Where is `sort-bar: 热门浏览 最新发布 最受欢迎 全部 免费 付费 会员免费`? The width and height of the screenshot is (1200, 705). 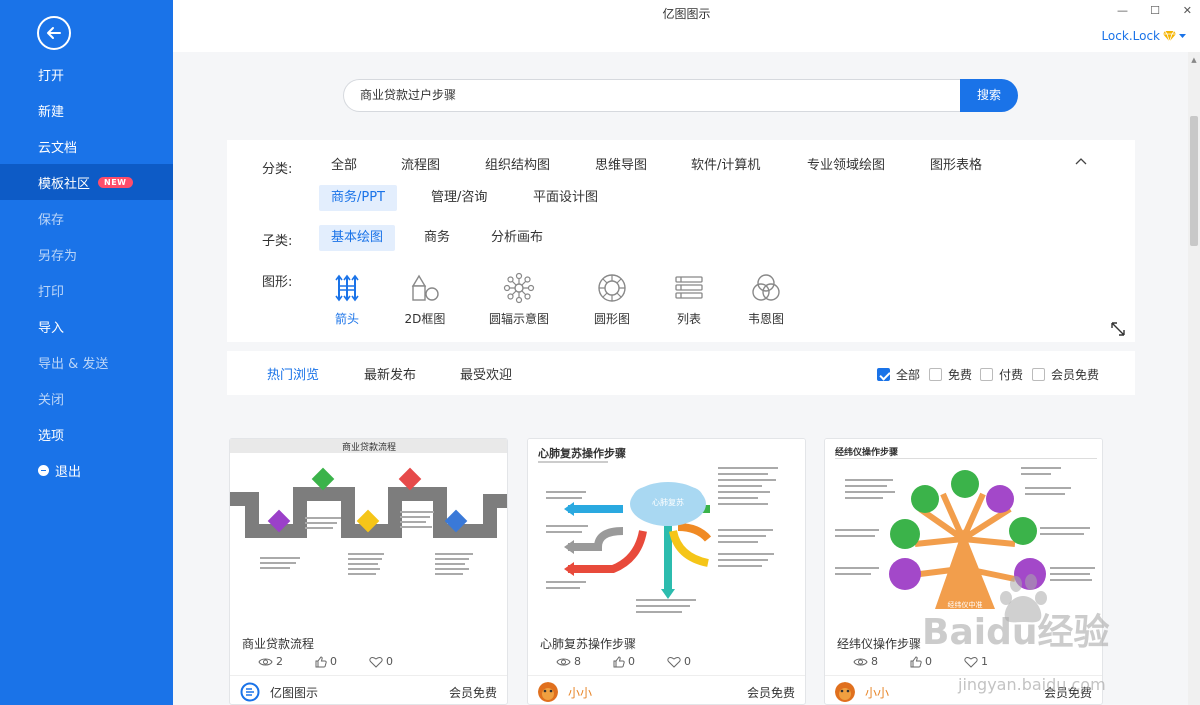
sort-bar: 热门浏览 最新发布 最受欢迎 全部 免费 付费 会员免费 is located at coordinates (681, 373).